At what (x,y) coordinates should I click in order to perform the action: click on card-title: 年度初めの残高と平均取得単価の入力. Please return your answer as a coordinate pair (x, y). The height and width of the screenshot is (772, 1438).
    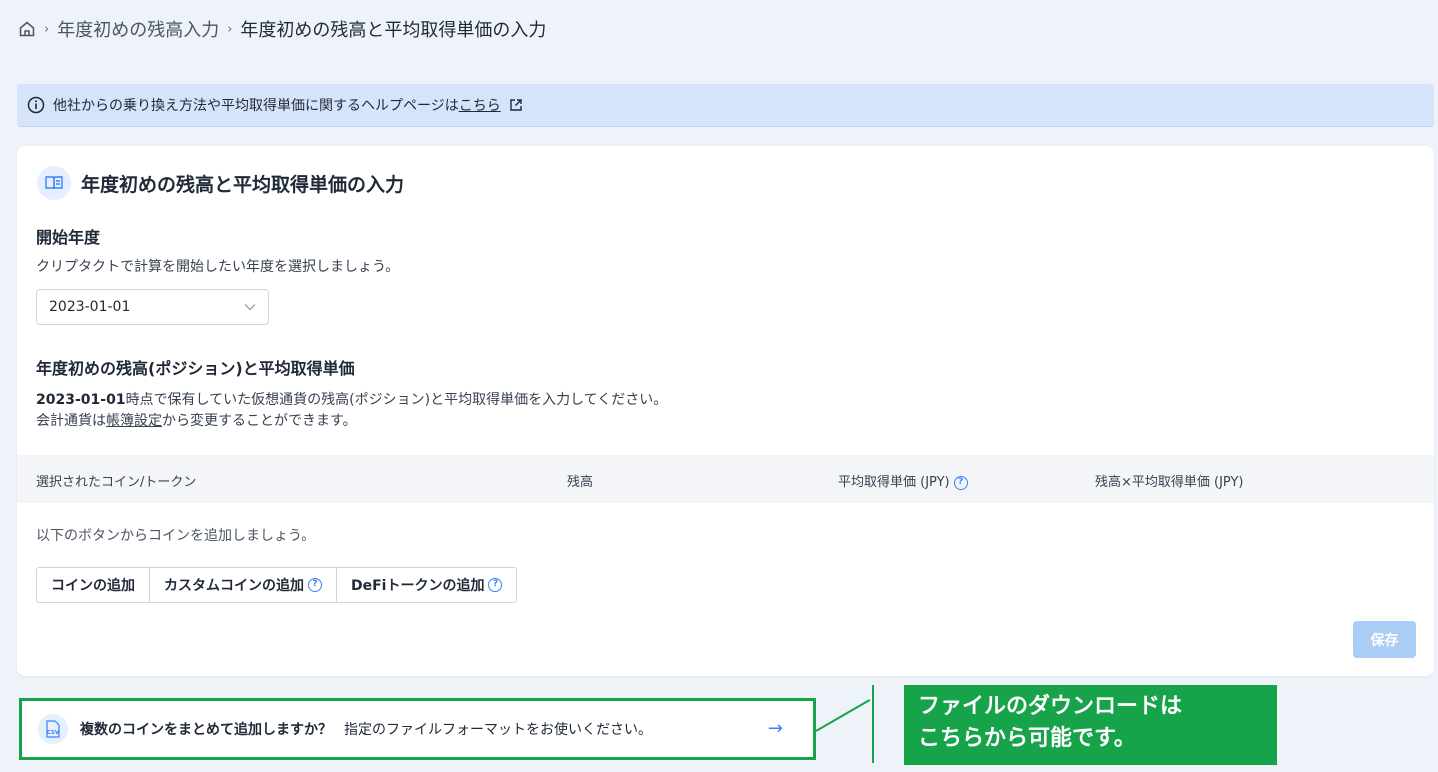
    Looking at the image, I should click on (243, 184).